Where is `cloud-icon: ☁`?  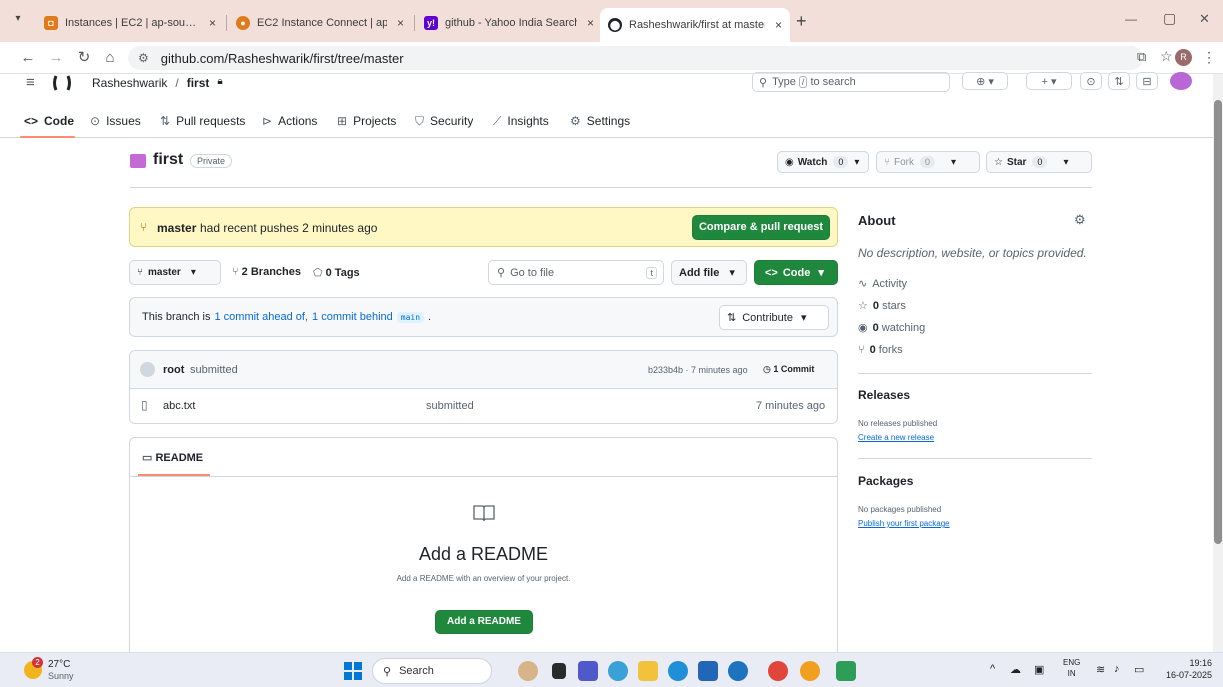
cloud-icon: ☁ is located at coordinates (1015, 669).